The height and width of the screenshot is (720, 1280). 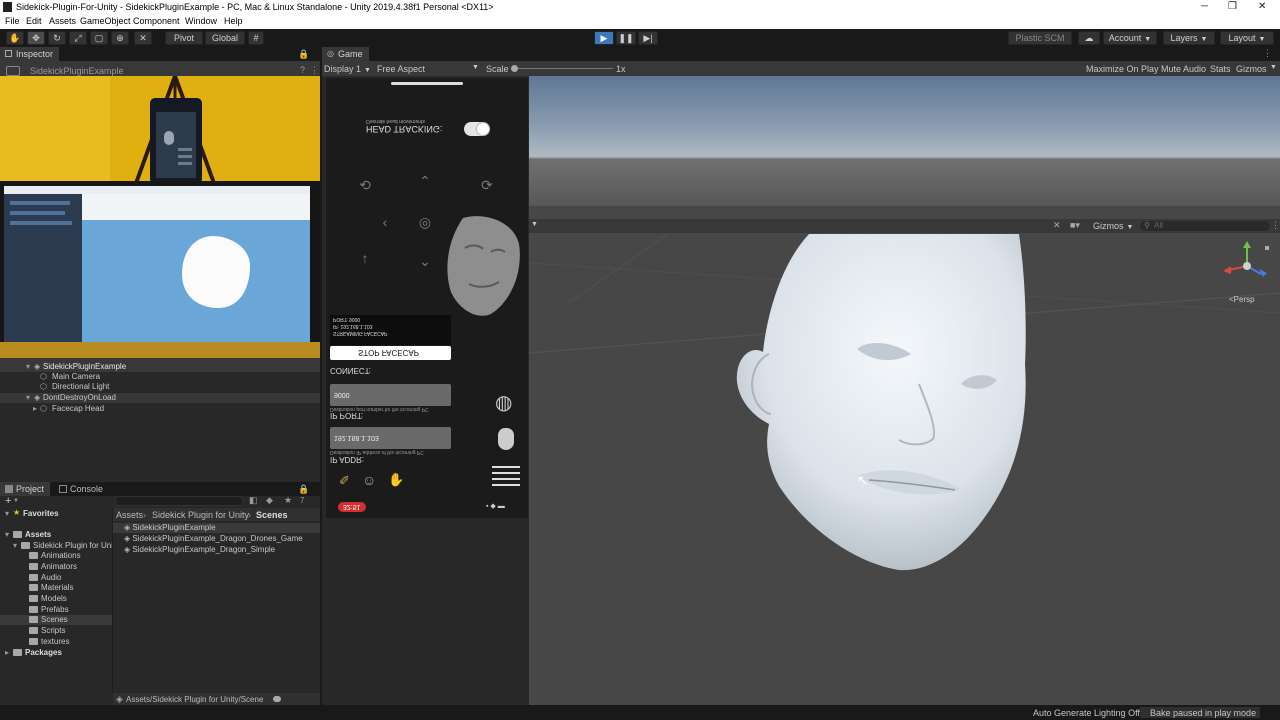 I want to click on minimize-button: ─, so click(x=1204, y=6).